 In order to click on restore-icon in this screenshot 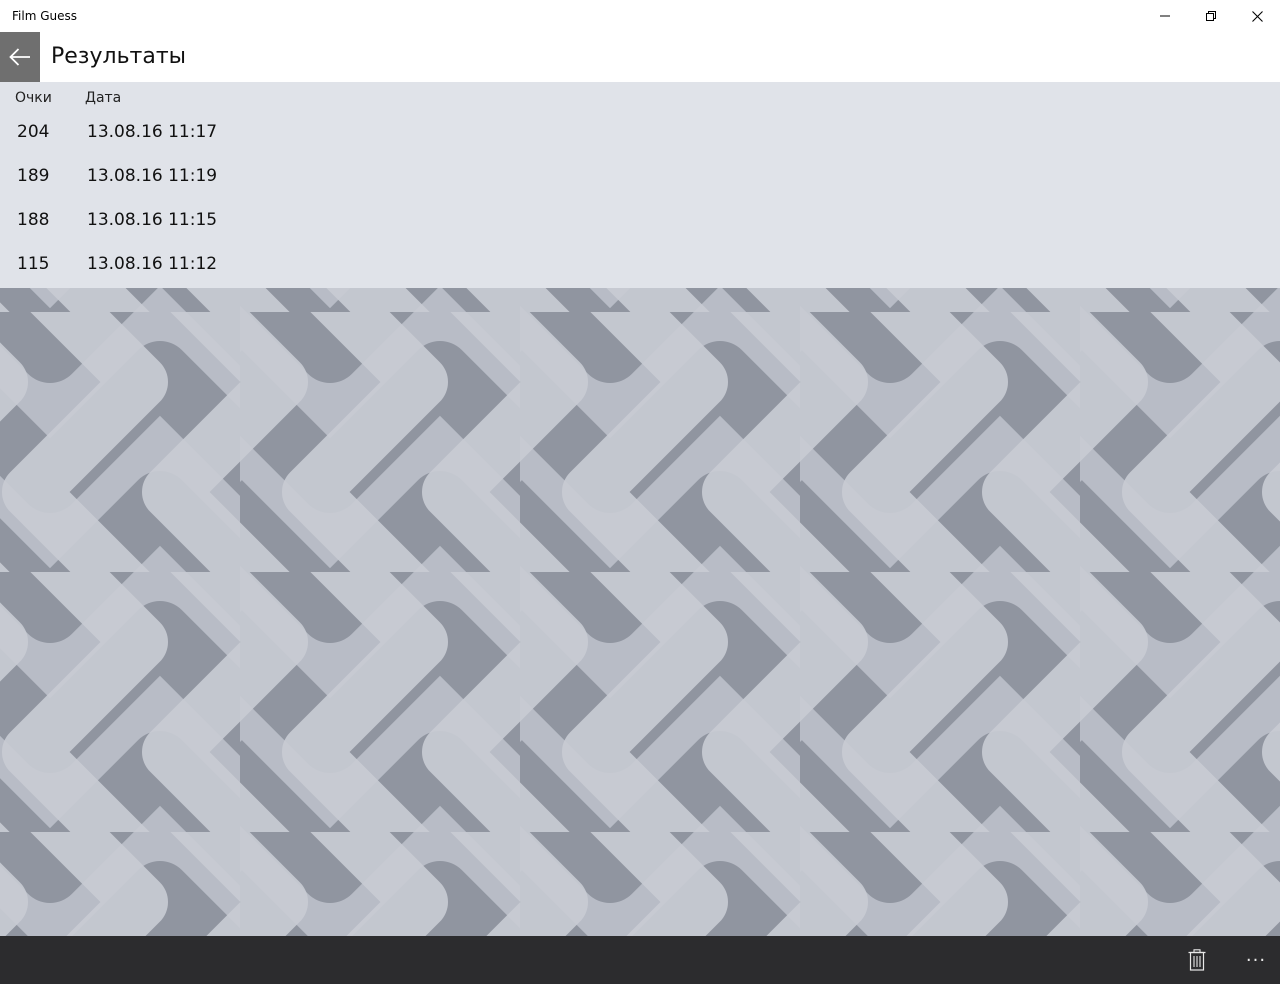, I will do `click(1211, 16)`.